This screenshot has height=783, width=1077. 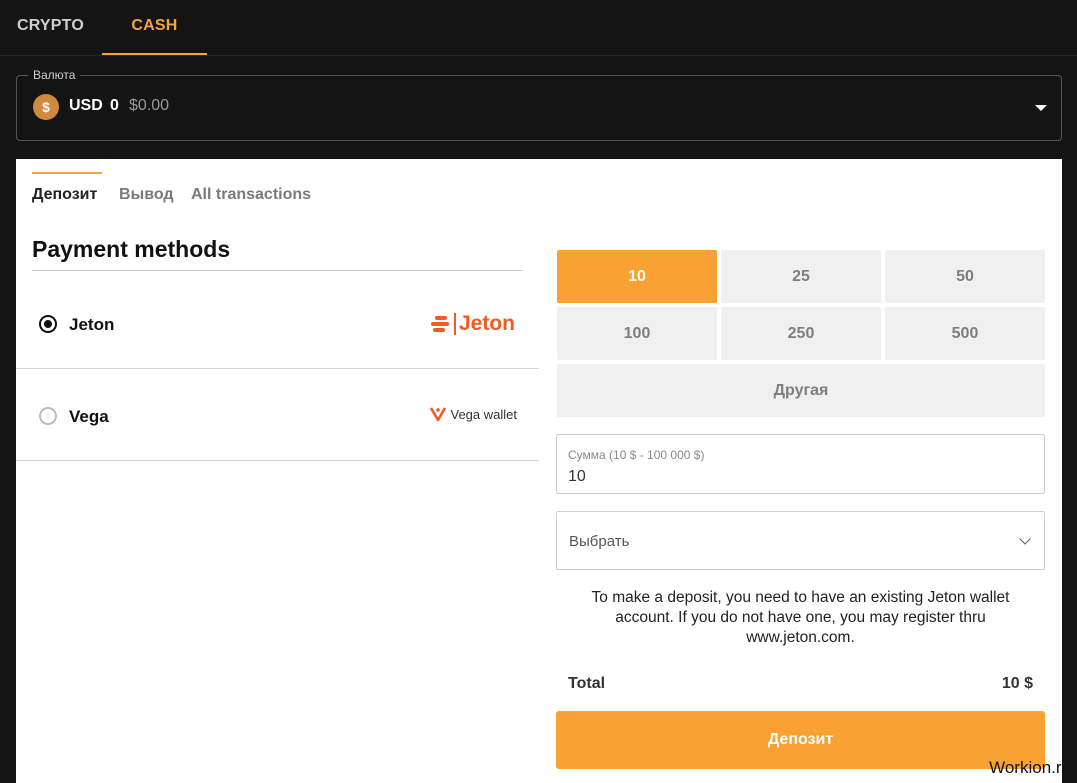 I want to click on tab-deposit: Депозит, so click(x=64, y=195).